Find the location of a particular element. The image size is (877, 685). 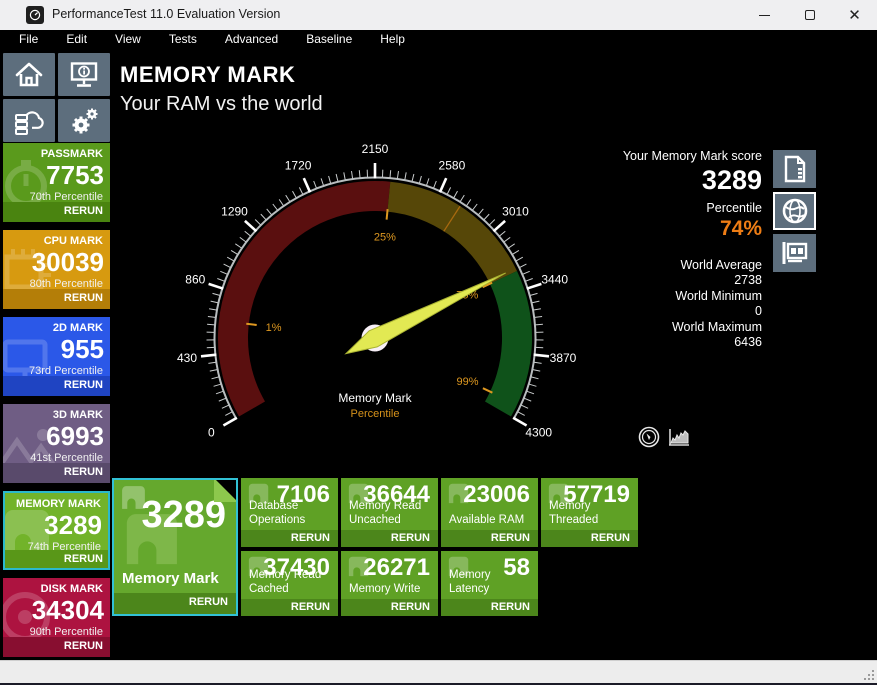

subtest-tile-memory-threaded: 57719 Memory Threaded RERUN is located at coordinates (589, 512).